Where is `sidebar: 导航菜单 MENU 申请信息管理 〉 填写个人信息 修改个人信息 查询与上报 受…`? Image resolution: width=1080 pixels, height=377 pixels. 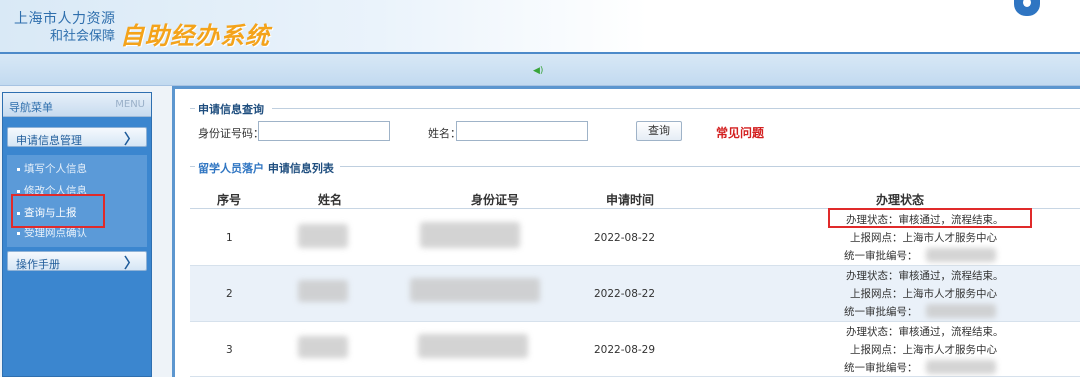 sidebar: 导航菜单 MENU 申请信息管理 〉 填写个人信息 修改个人信息 查询与上报 受… is located at coordinates (83, 231).